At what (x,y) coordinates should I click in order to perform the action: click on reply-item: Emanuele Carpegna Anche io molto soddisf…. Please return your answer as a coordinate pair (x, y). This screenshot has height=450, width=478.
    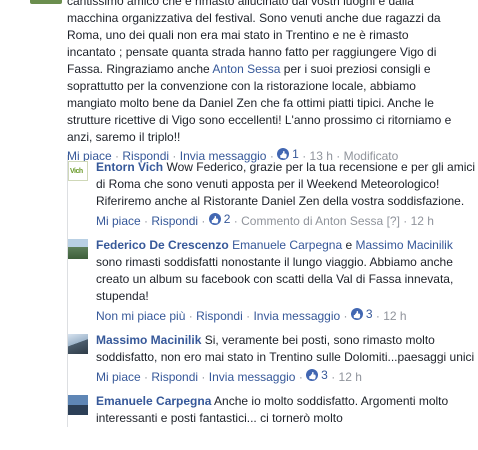
    Looking at the image, I should click on (273, 410).